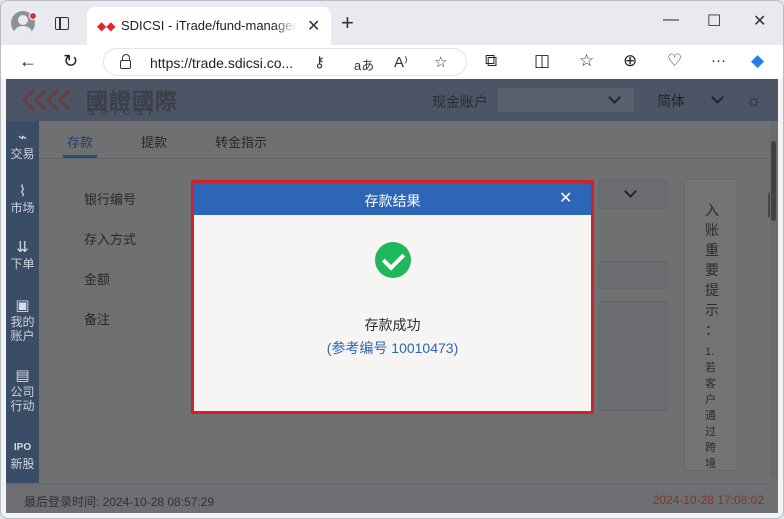 The height and width of the screenshot is (519, 784). Describe the element at coordinates (22, 447) in the screenshot. I see `ipo-icon: IPO` at that location.